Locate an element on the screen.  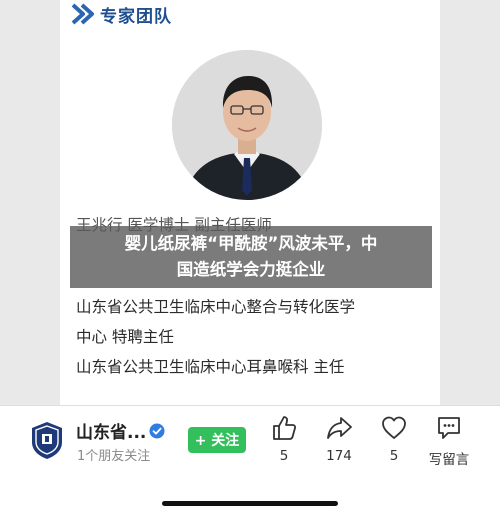
expert-affiliation-line: 山东省公共卫生临床中心整合与转化医学 is located at coordinates (216, 307).